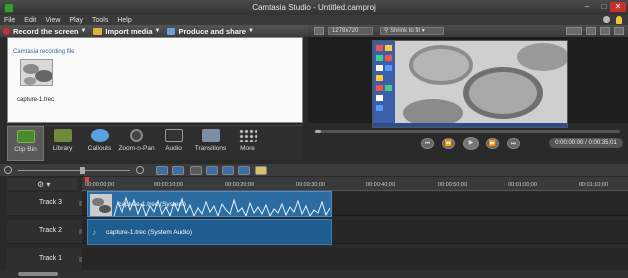 The width and height of the screenshot is (628, 278). Describe the element at coordinates (94, 232) in the screenshot. I see `music-note-icon: ♪` at that location.